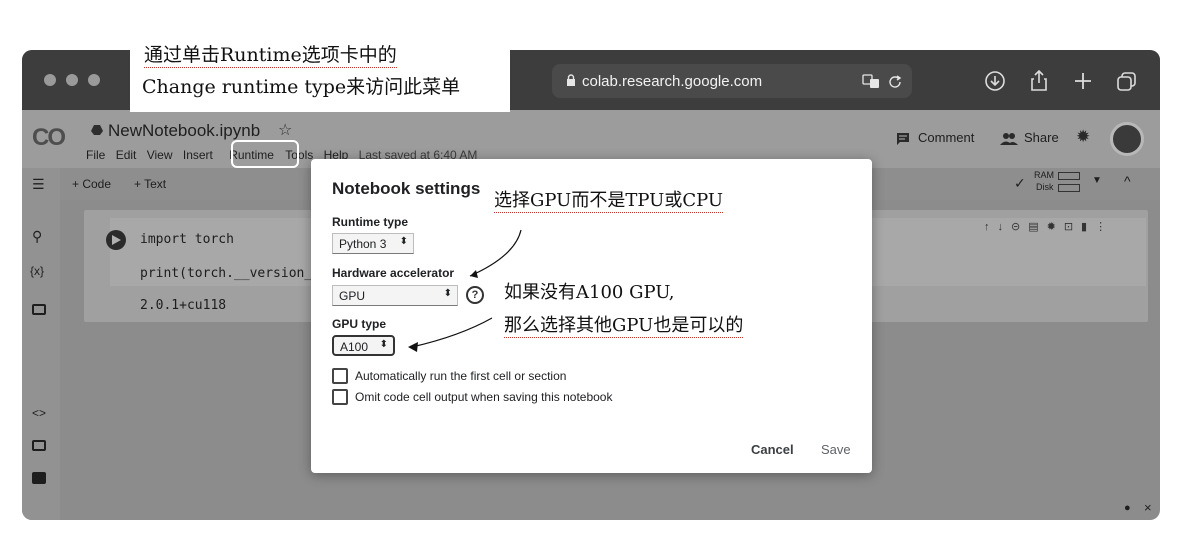  Describe the element at coordinates (40, 414) in the screenshot. I see `code-snippets-icon: <>` at that location.